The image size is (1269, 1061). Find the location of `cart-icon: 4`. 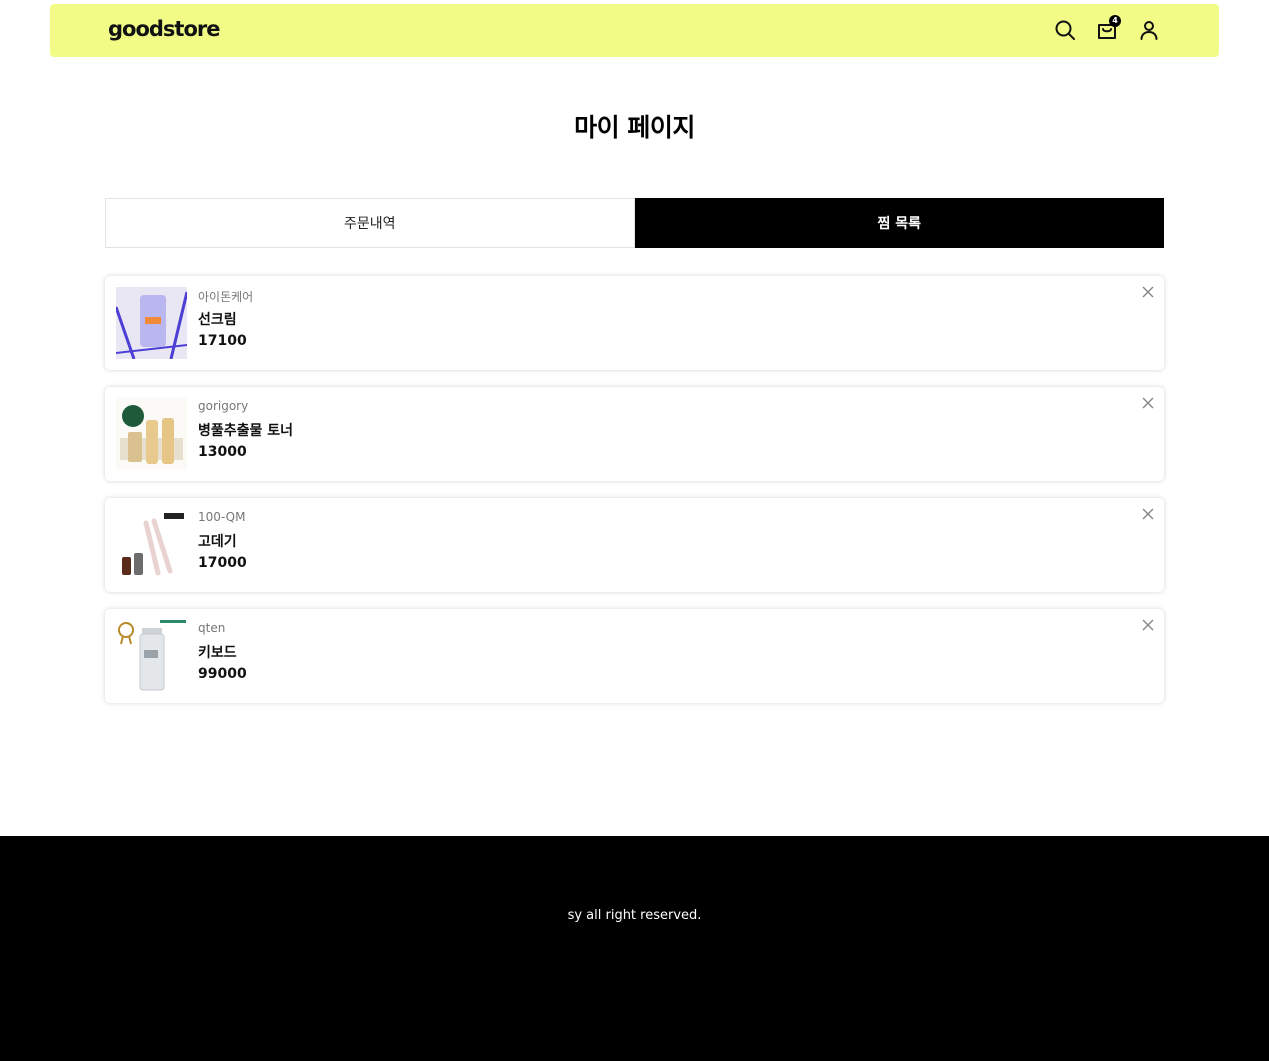

cart-icon: 4 is located at coordinates (1108, 28).